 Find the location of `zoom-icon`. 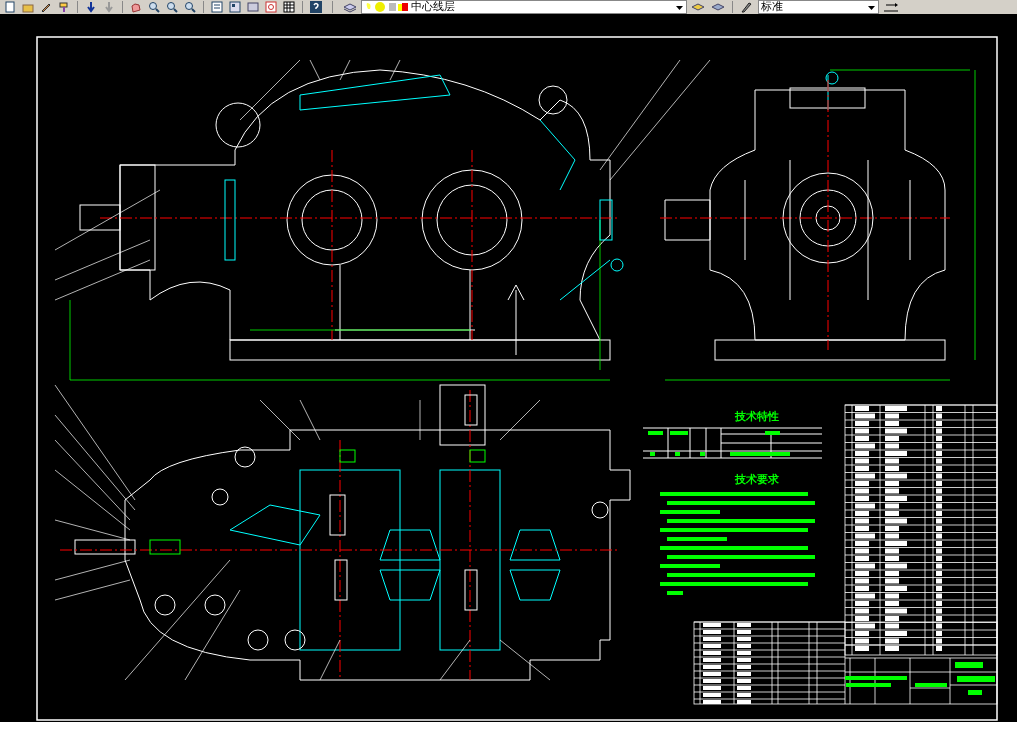

zoom-icon is located at coordinates (154, 7).